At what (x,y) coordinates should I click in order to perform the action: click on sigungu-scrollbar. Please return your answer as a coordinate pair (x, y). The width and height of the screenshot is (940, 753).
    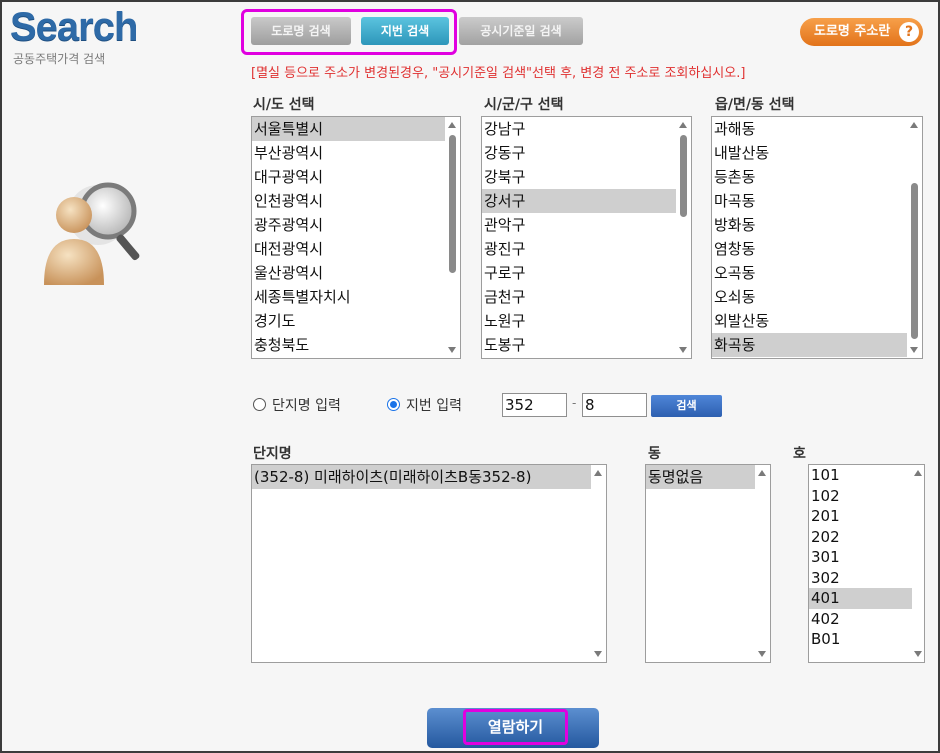
    Looking at the image, I should click on (683, 237).